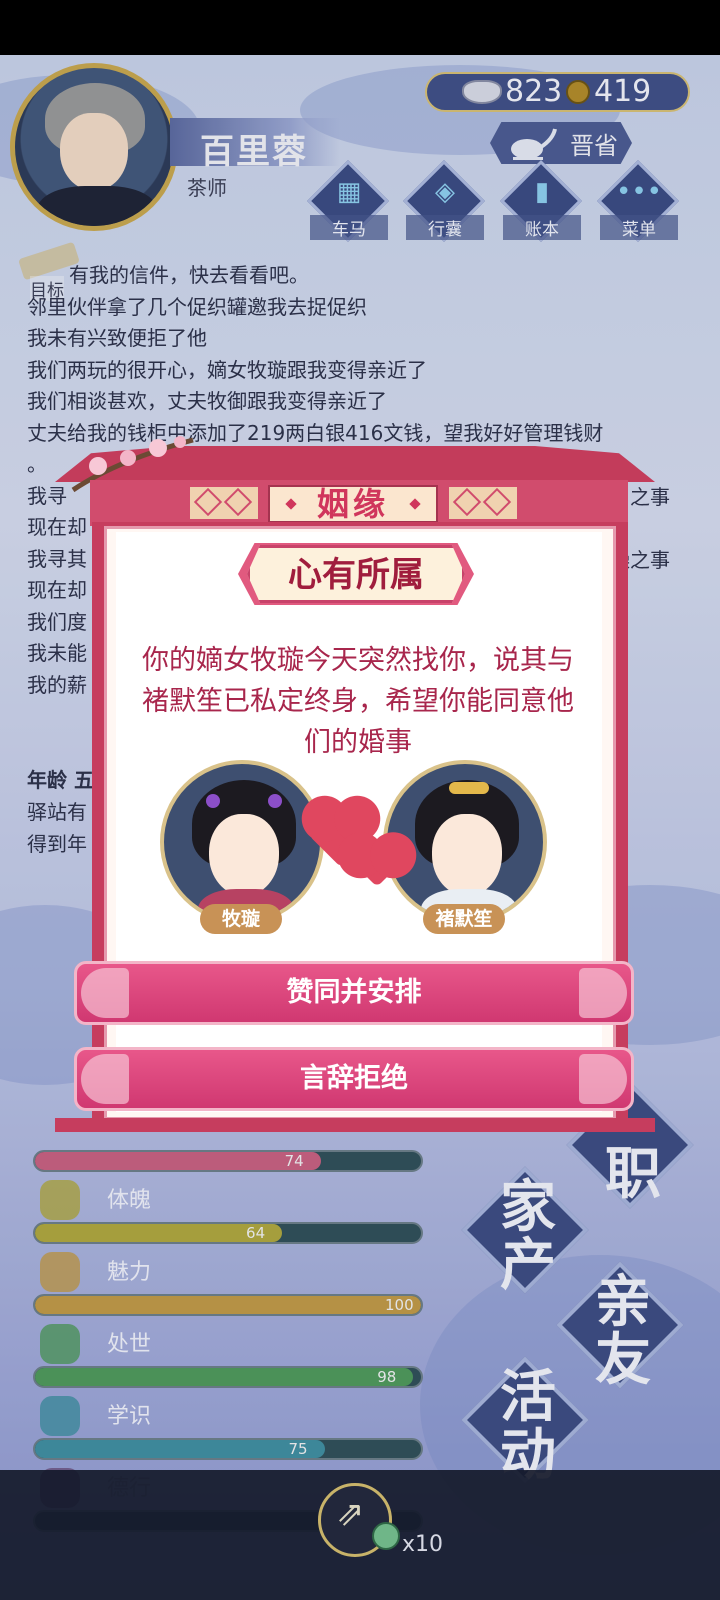 This screenshot has height=1600, width=720. Describe the element at coordinates (355, 1125) in the screenshot. I see `dialog-base` at that location.